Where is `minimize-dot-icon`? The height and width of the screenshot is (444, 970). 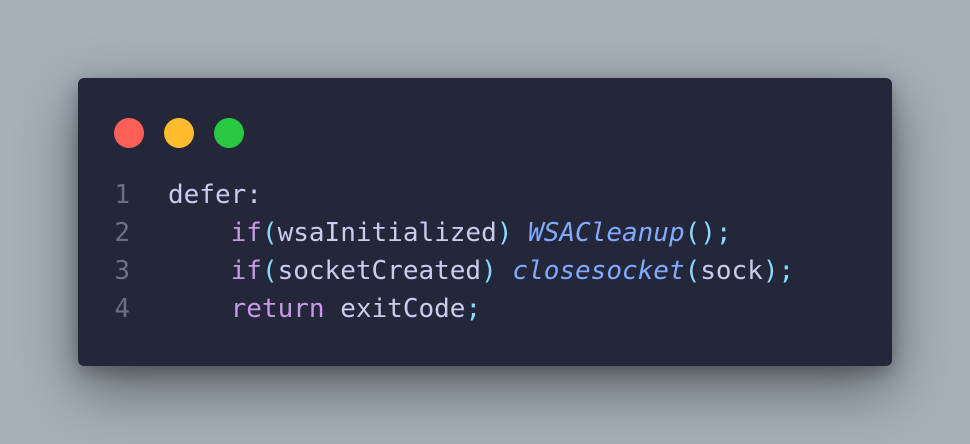 minimize-dot-icon is located at coordinates (179, 133).